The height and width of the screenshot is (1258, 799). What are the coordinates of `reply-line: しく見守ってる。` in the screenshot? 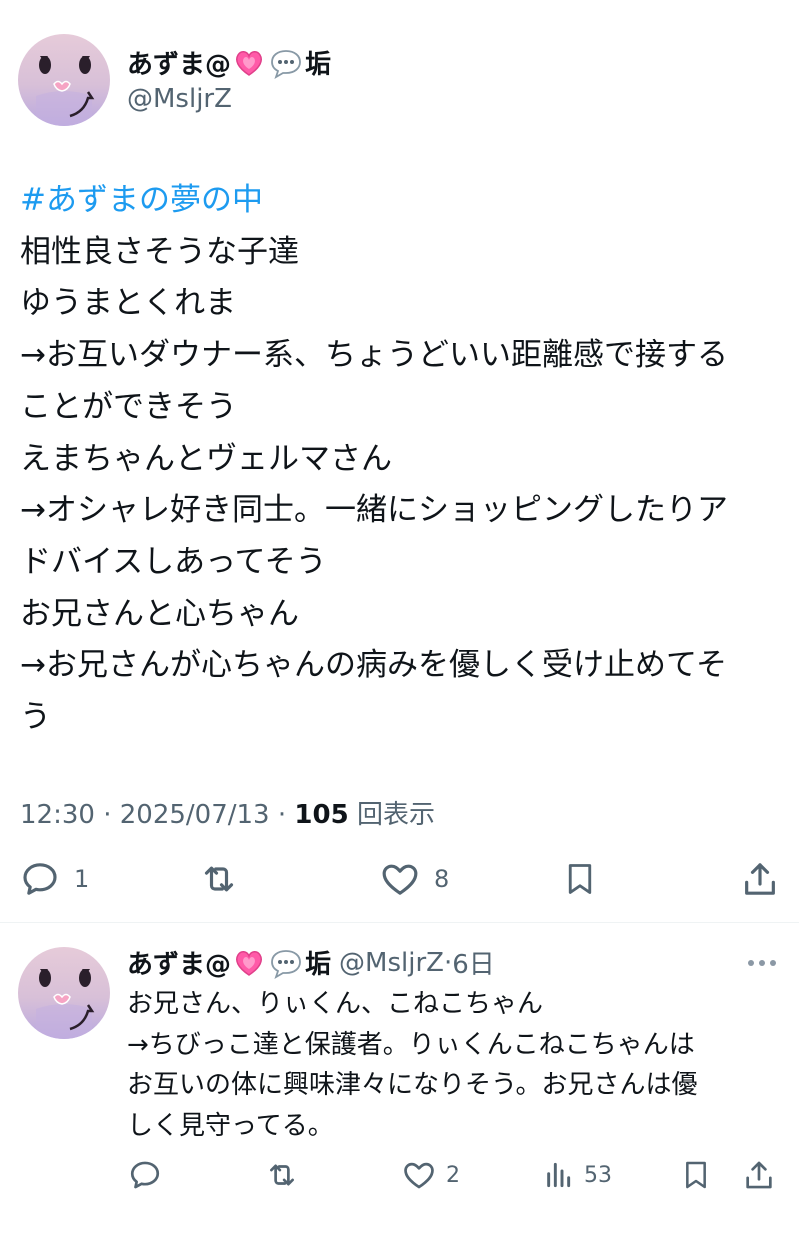 It's located at (230, 1126).